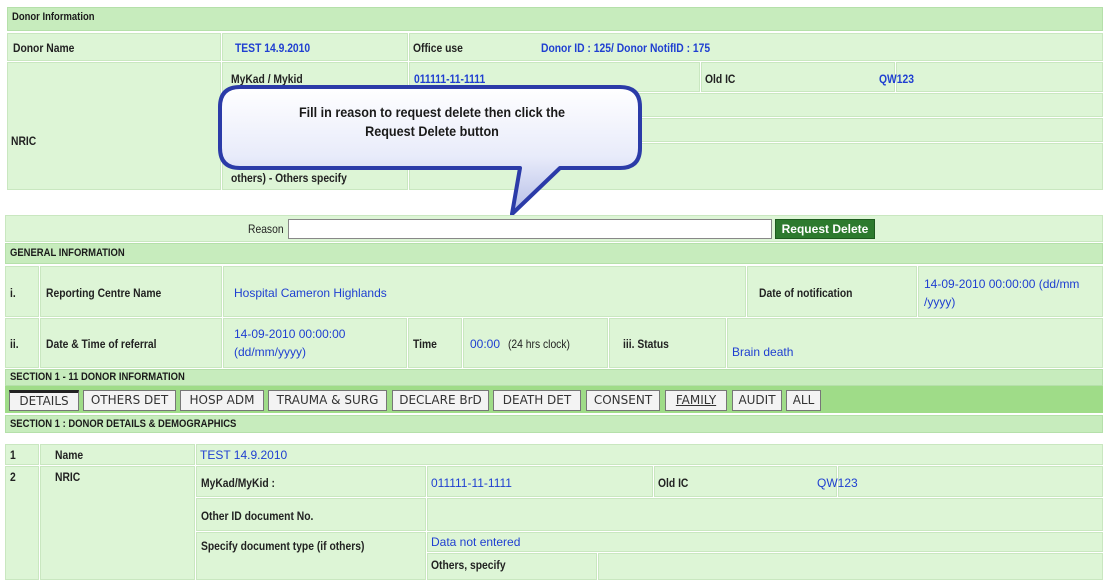 The image size is (1103, 580). What do you see at coordinates (327, 400) in the screenshot?
I see `tab-trauma-surg: TRAUMA & SURG` at bounding box center [327, 400].